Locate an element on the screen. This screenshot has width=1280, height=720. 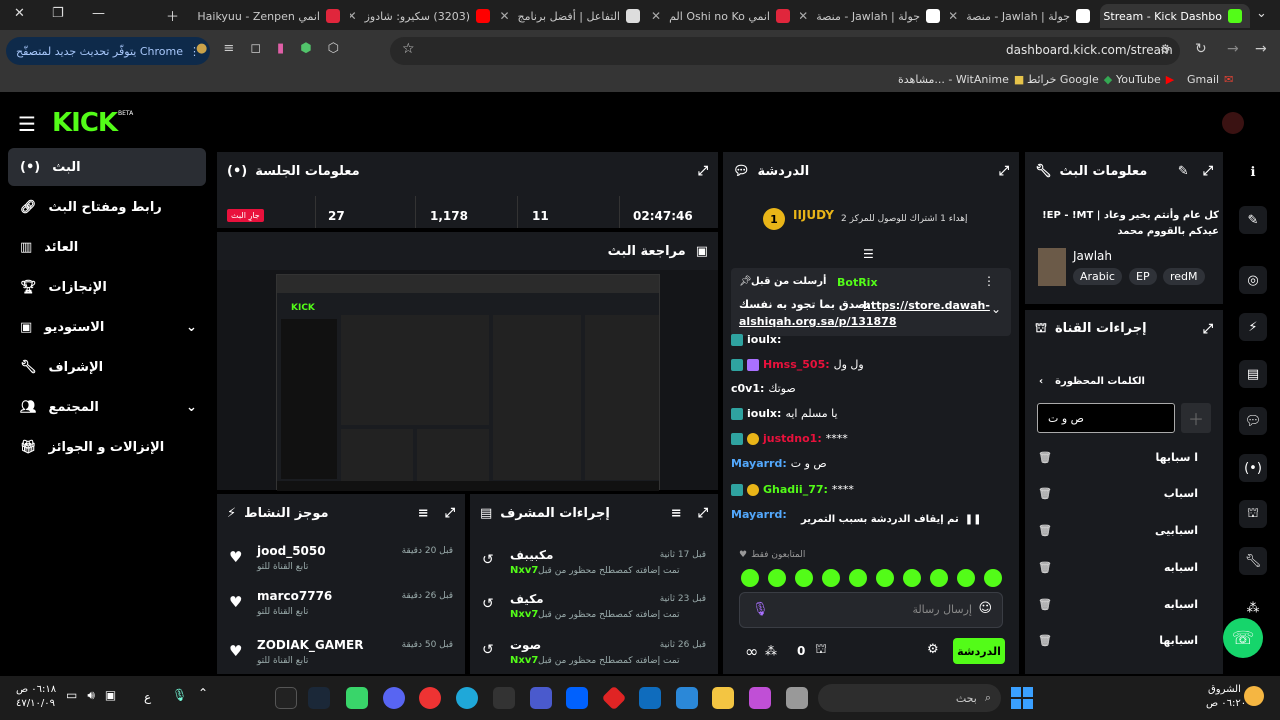
kick-logo: KICK is located at coordinates (85, 123).